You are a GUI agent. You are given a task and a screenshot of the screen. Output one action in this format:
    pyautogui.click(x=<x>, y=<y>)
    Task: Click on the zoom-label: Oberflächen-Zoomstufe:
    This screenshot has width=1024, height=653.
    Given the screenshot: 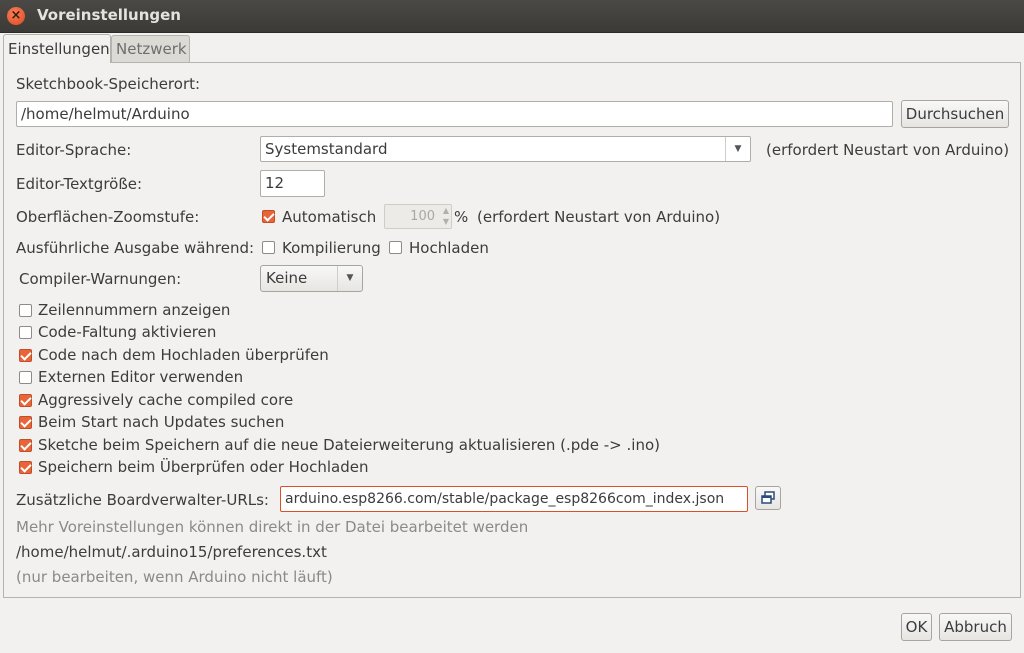 What is the action you would take?
    pyautogui.click(x=108, y=217)
    